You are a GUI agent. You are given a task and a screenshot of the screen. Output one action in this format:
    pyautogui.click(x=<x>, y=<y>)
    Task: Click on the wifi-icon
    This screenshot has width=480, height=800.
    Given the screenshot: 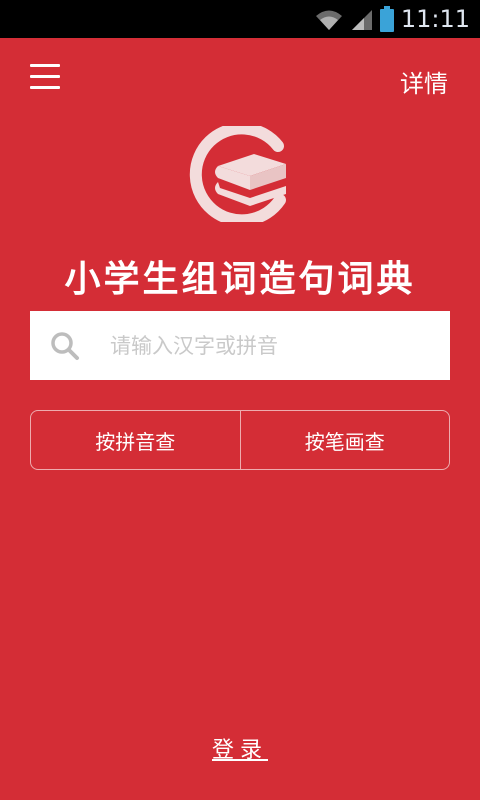 What is the action you would take?
    pyautogui.click(x=329, y=20)
    